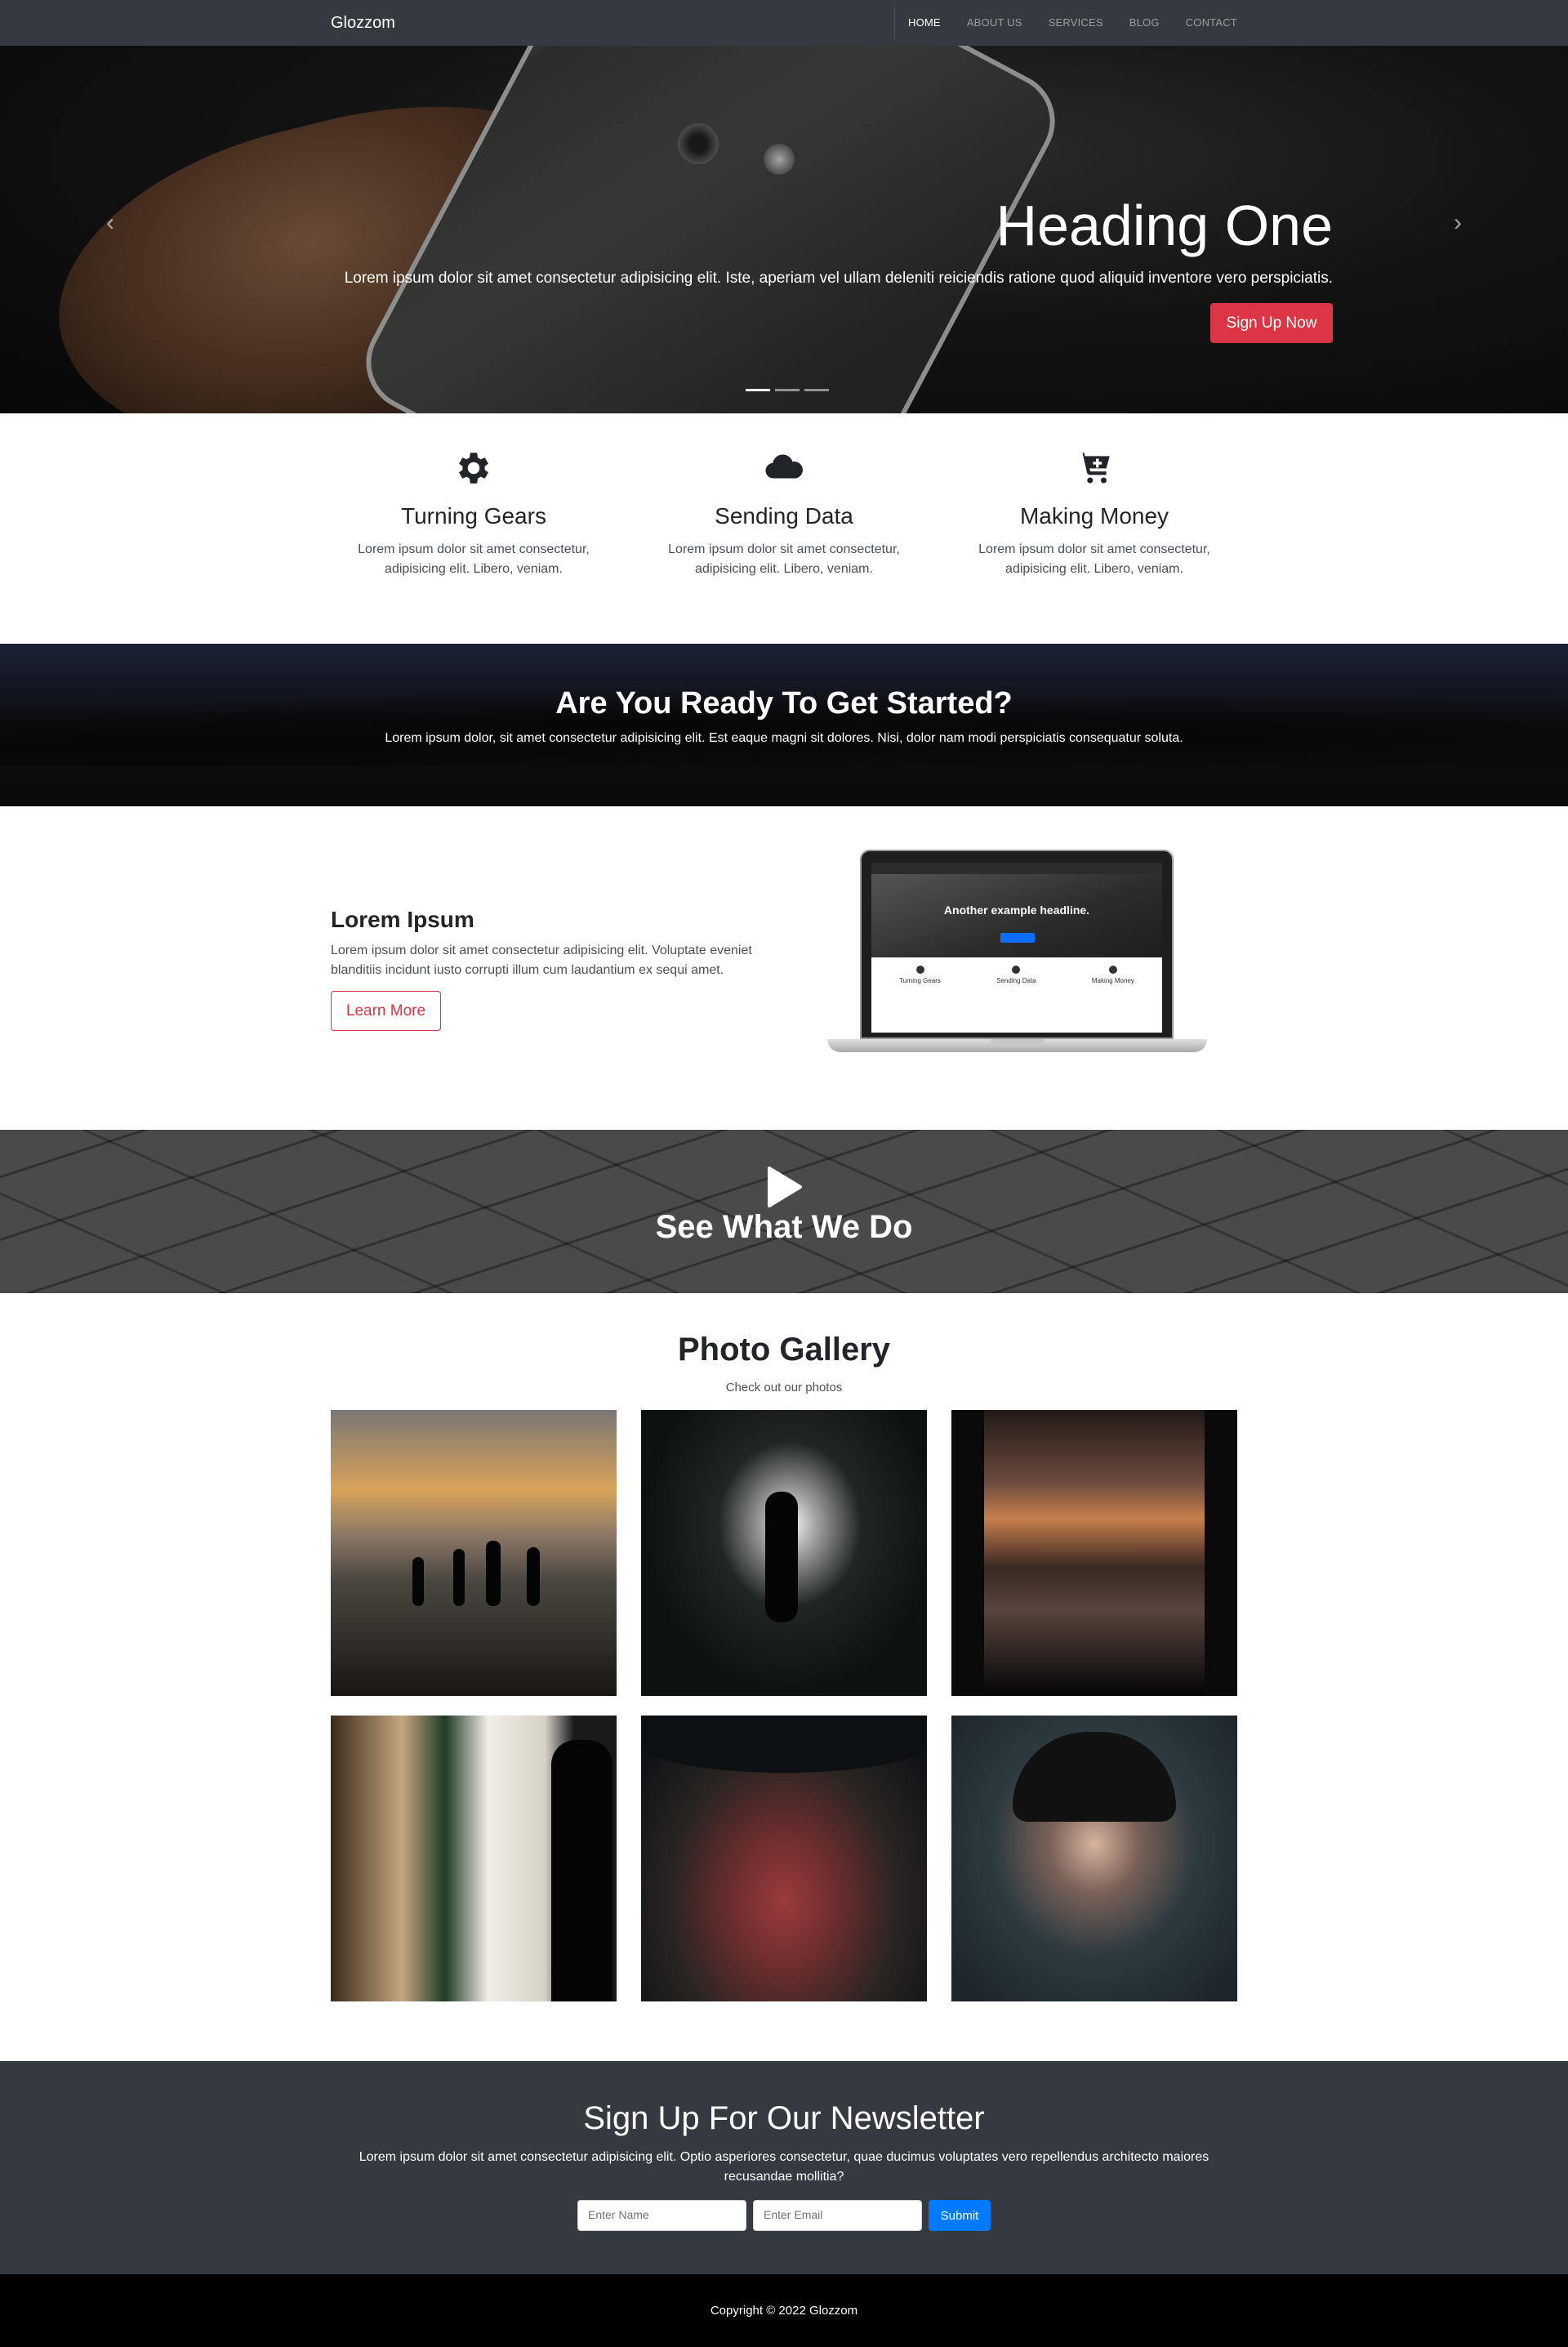 This screenshot has width=1568, height=2347. Describe the element at coordinates (838, 2215) in the screenshot. I see `email-input: Enter Email` at that location.